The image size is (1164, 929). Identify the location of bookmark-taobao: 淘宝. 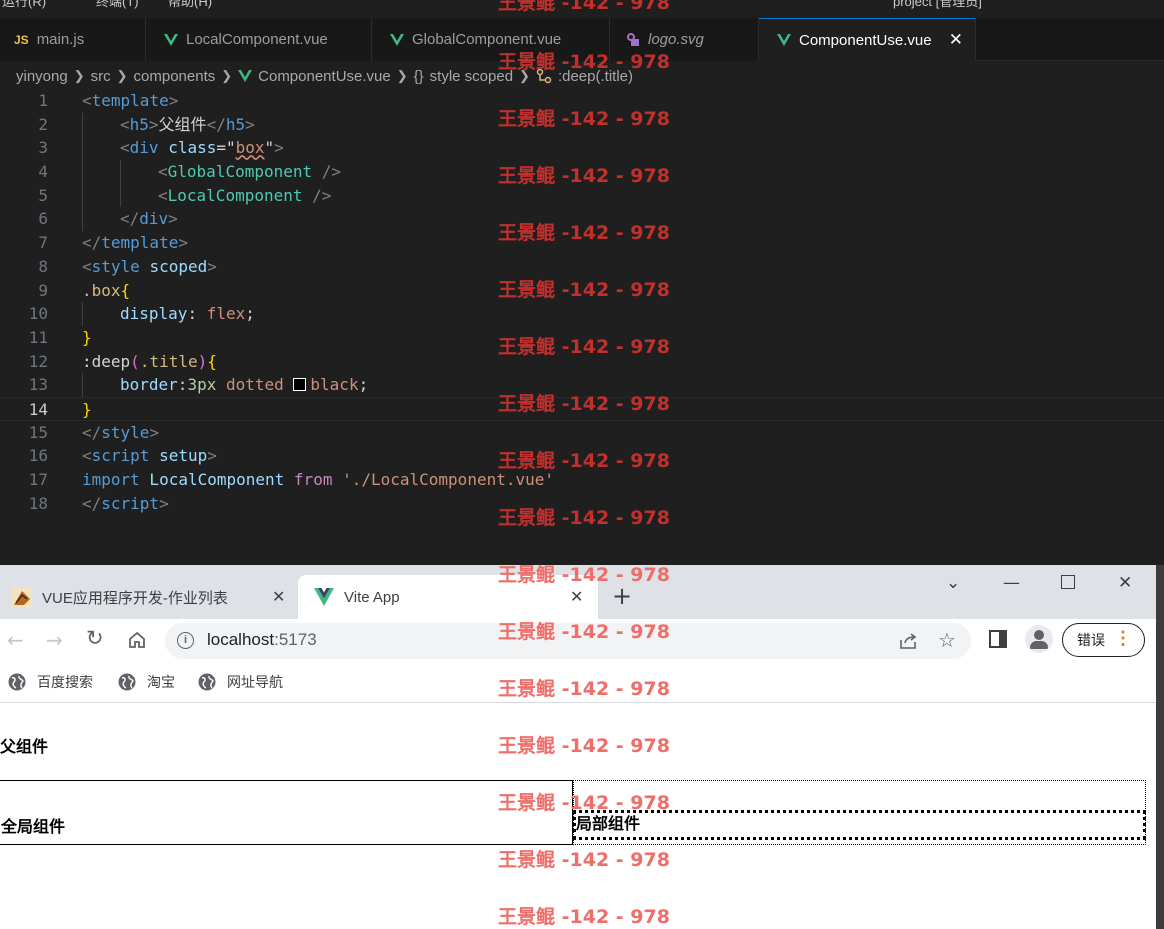
(146, 682).